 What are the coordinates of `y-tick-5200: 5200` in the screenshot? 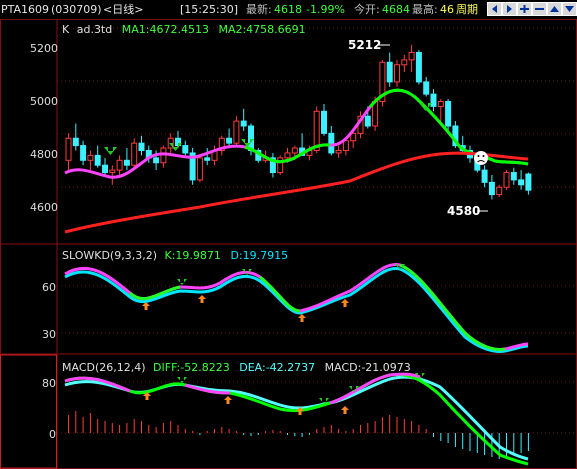 It's located at (44, 48).